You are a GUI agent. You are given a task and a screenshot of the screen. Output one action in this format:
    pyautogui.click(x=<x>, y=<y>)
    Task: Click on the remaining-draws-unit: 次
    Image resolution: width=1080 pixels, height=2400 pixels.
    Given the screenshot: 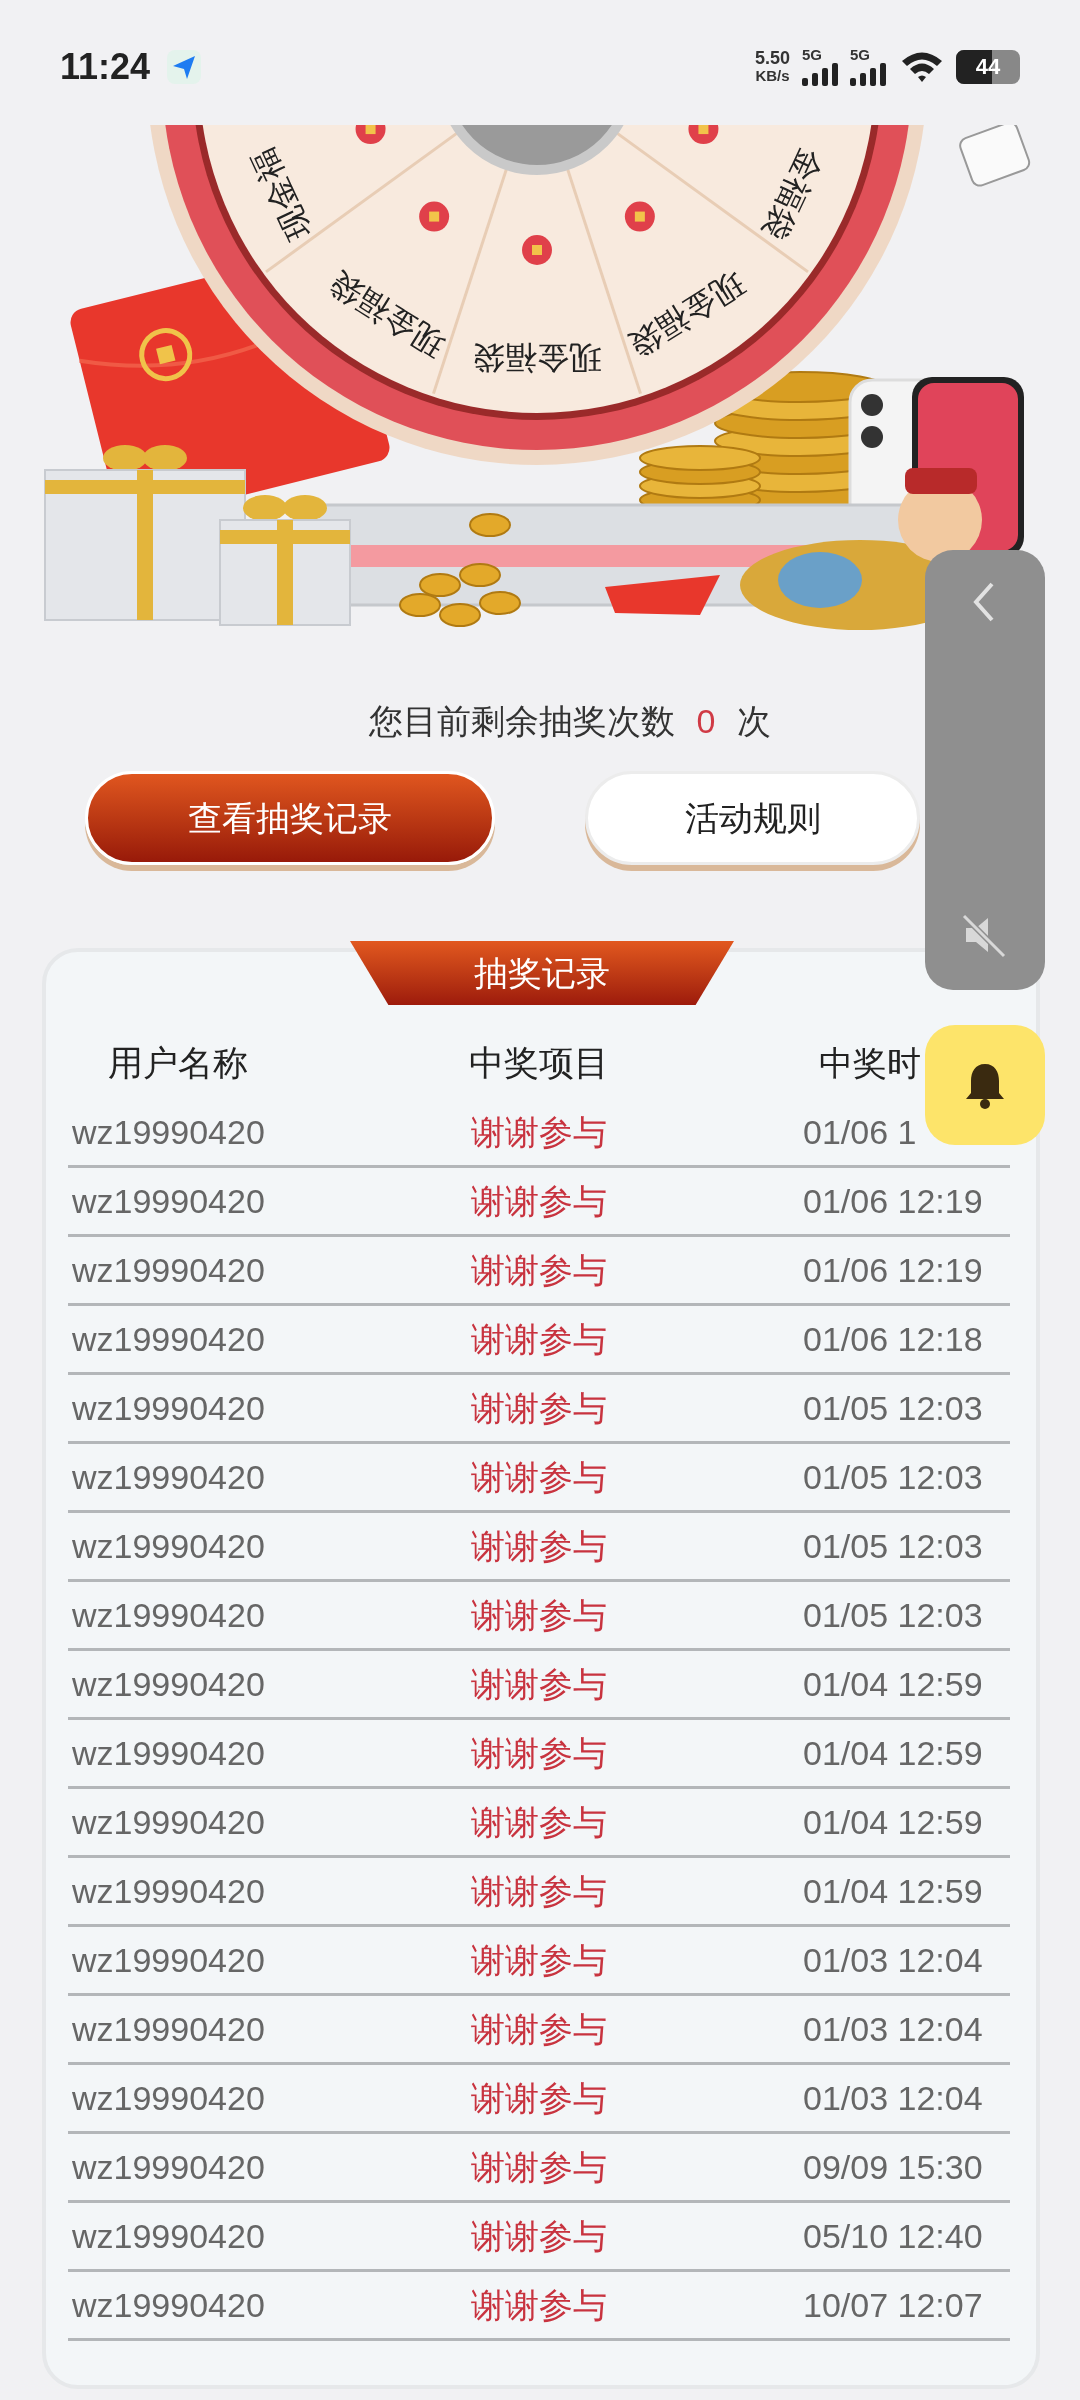 What is the action you would take?
    pyautogui.click(x=754, y=721)
    